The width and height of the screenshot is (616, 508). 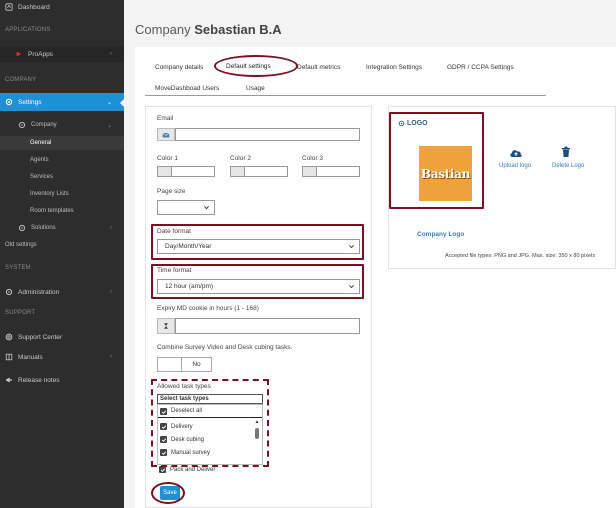 I want to click on sidebar-item-old-settings: Old settings, so click(x=62, y=245).